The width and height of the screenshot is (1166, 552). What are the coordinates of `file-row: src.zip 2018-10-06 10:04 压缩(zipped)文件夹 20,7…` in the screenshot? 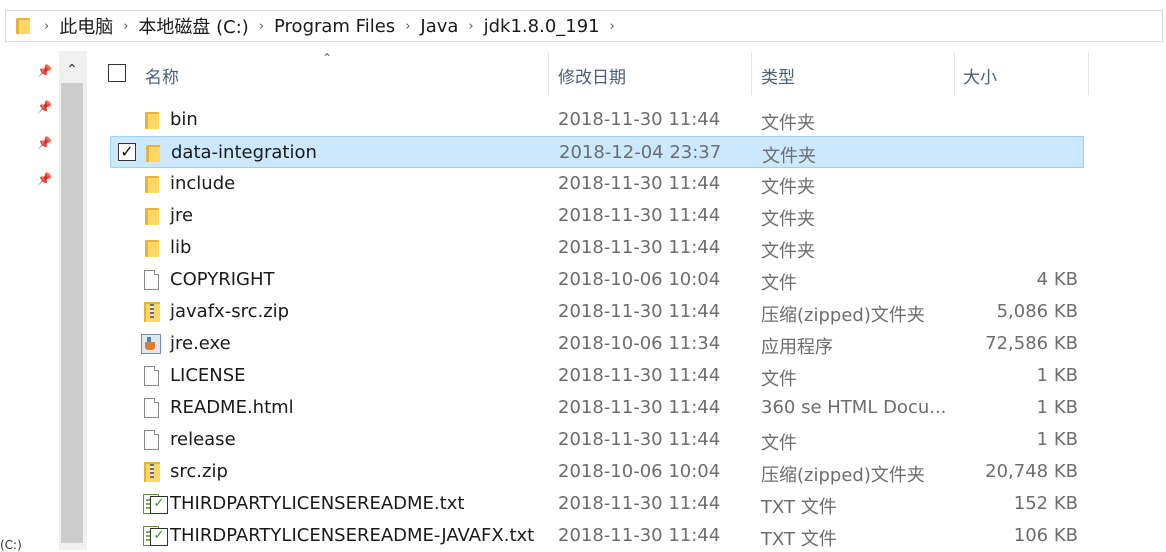 It's located at (597, 472).